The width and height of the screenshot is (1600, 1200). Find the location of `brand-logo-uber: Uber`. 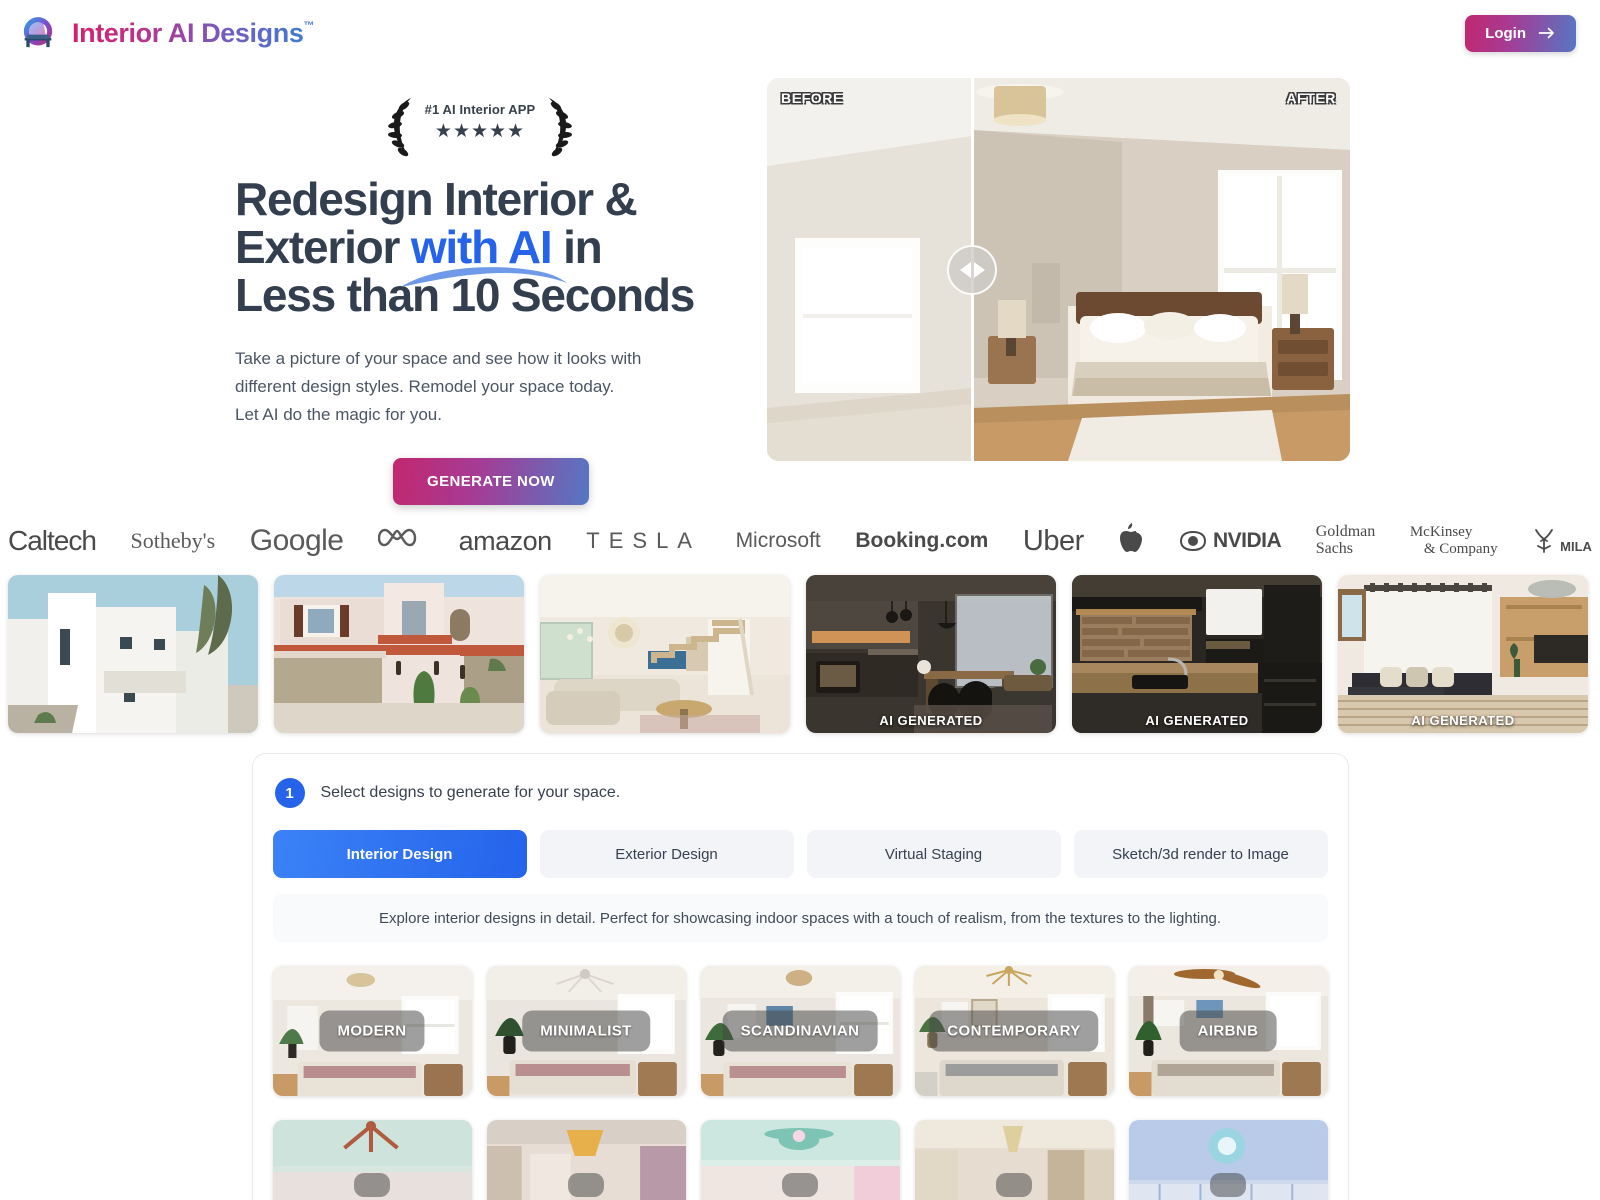

brand-logo-uber: Uber is located at coordinates (1053, 540).